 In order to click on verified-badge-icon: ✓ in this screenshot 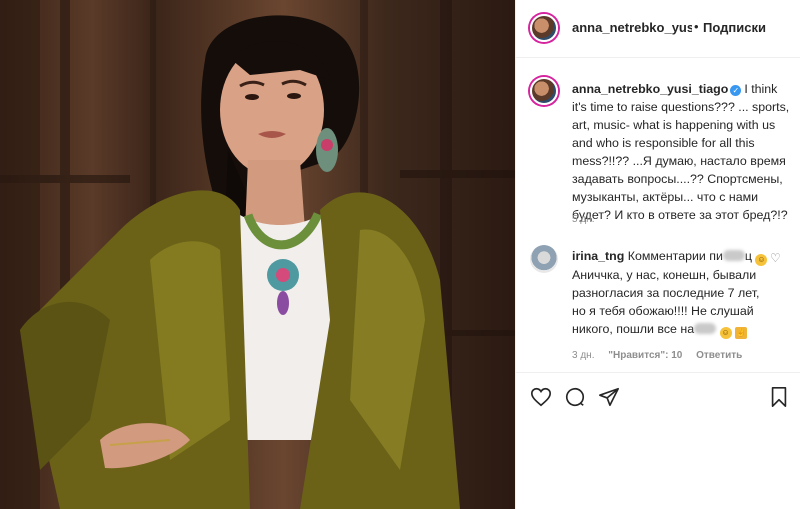, I will do `click(736, 90)`.